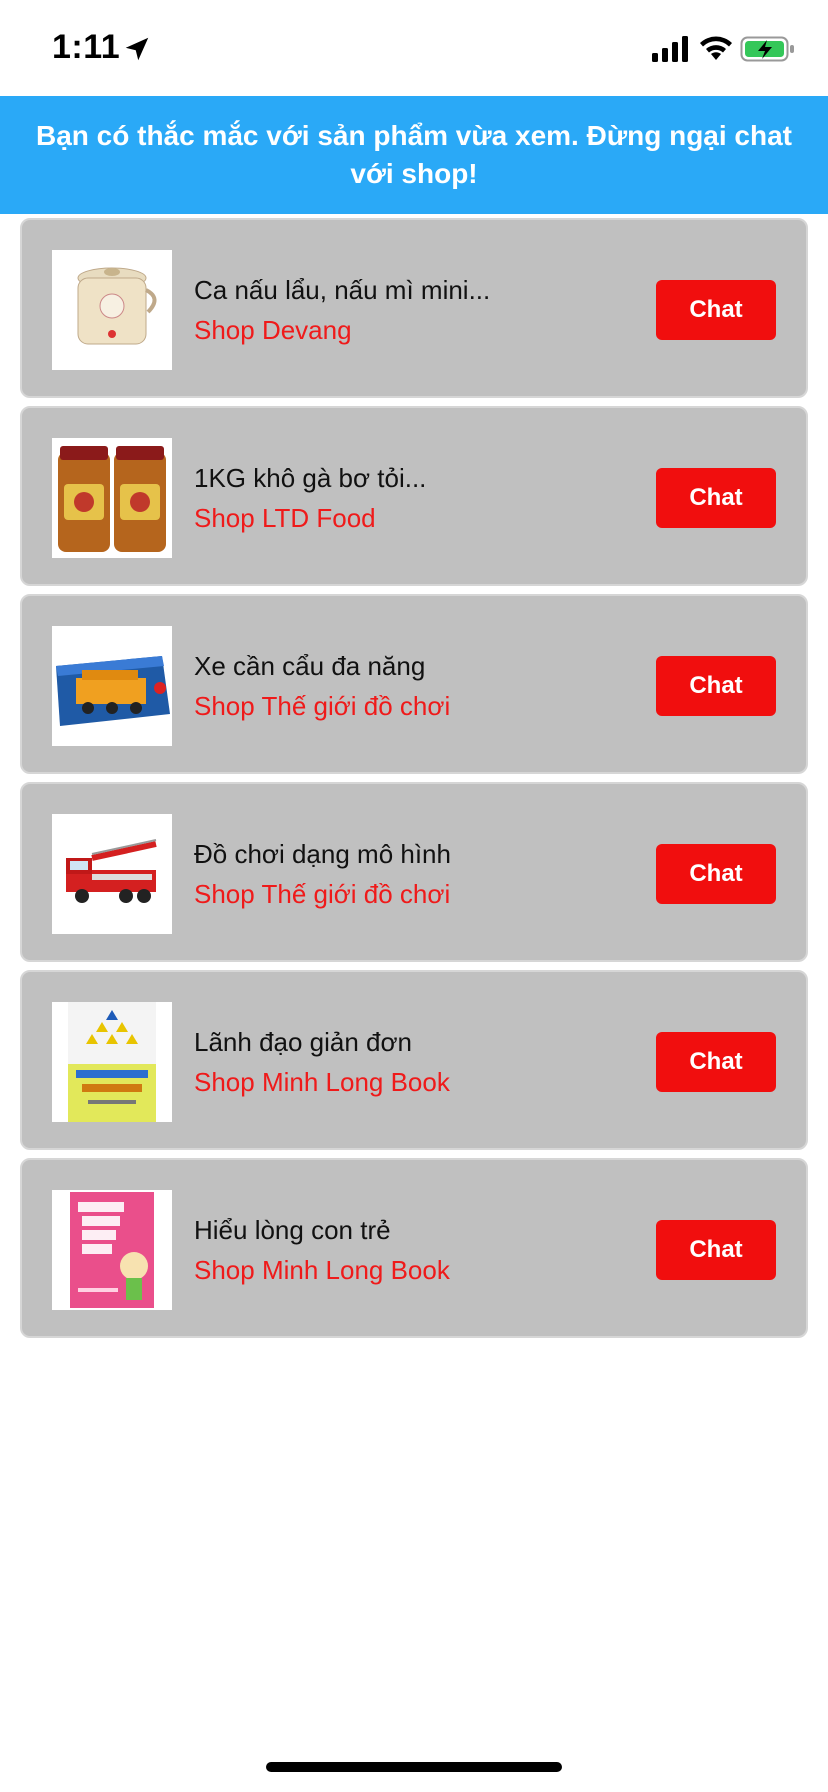  I want to click on book-cover-children-image, so click(112, 1250).